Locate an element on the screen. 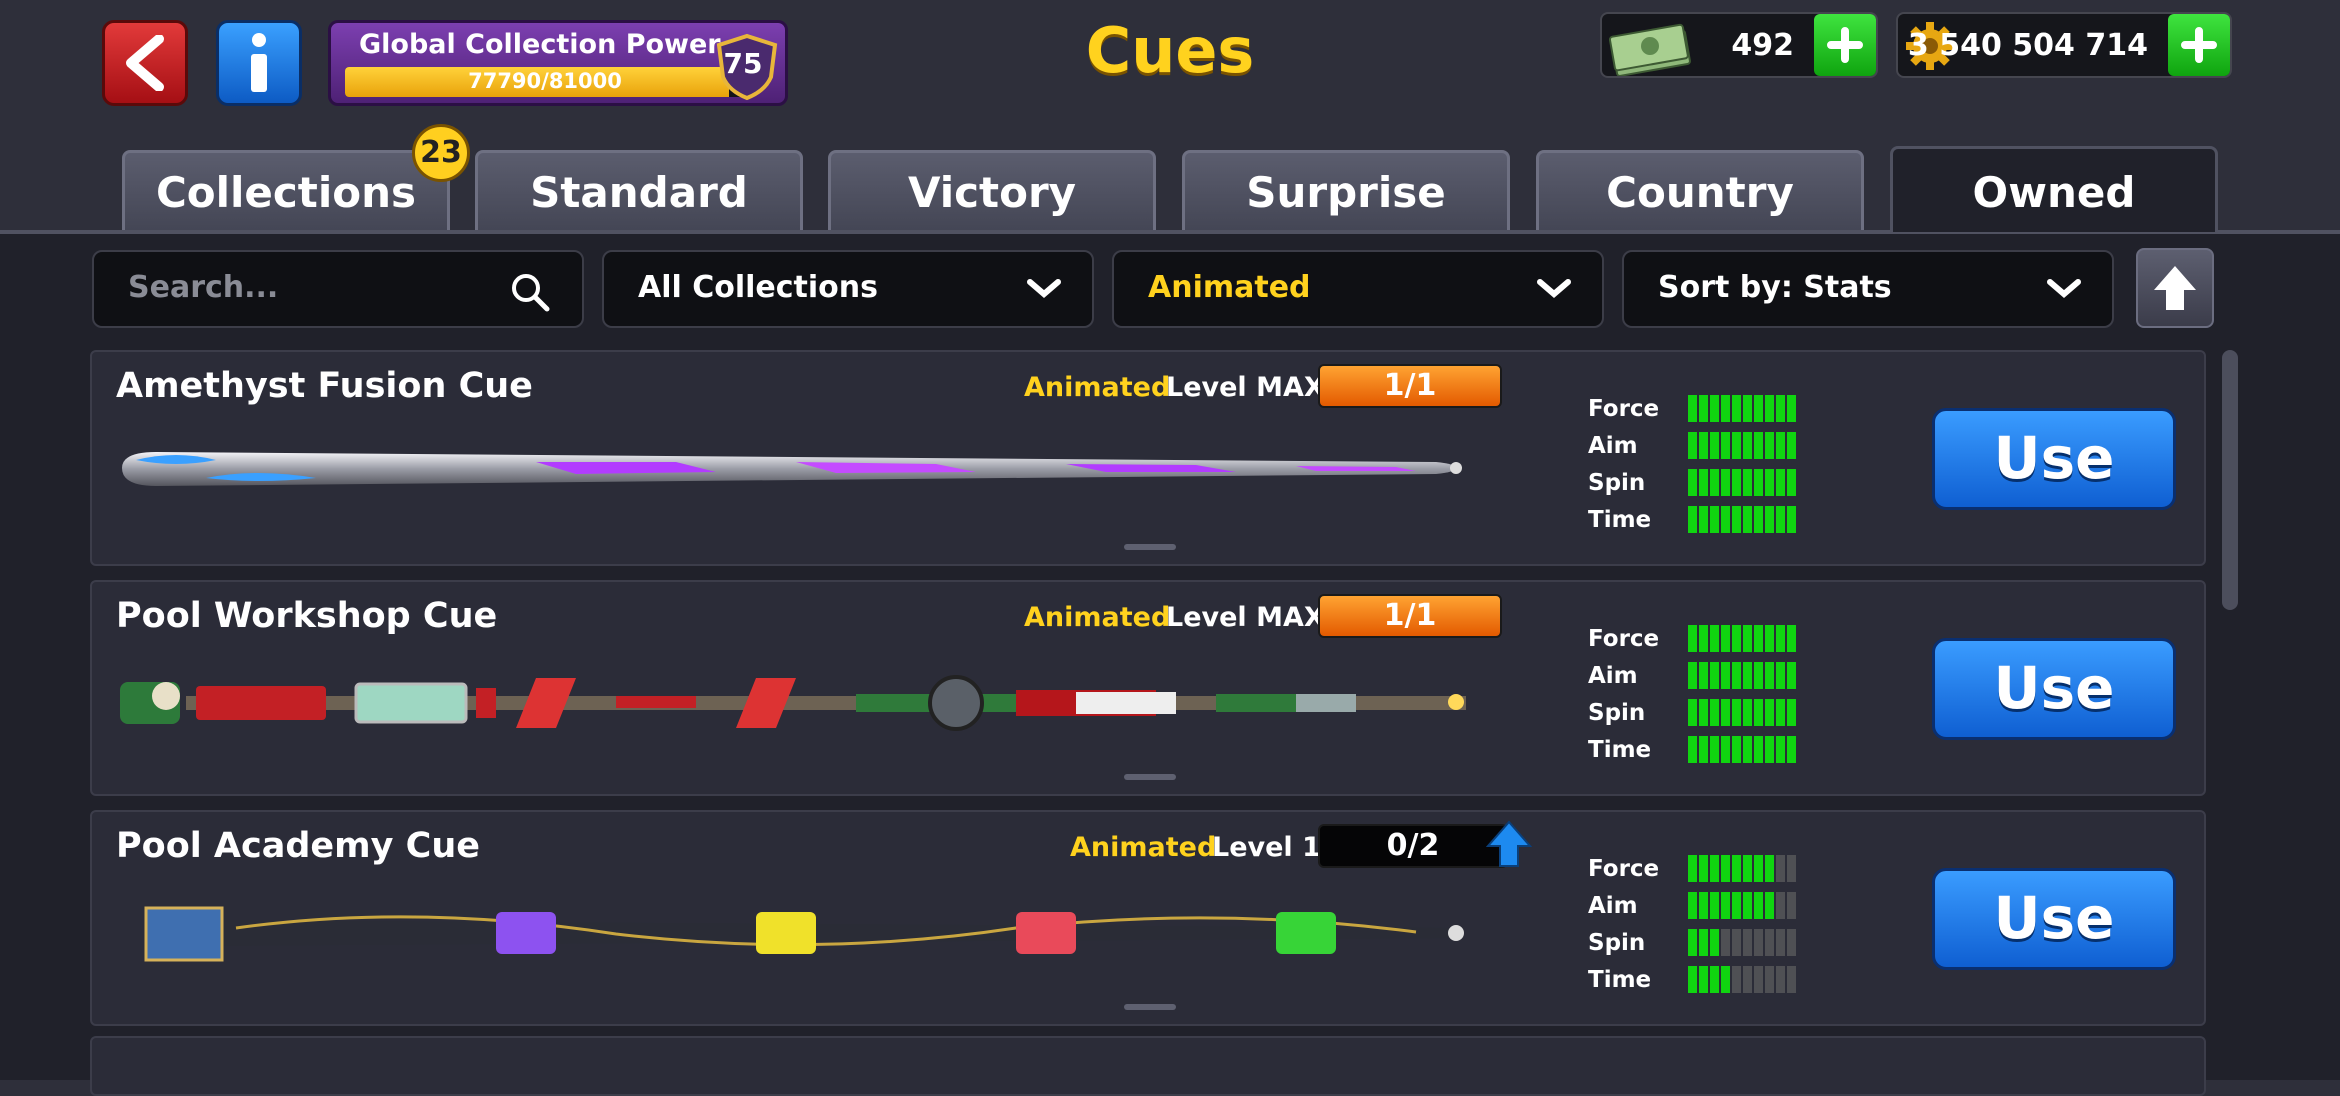  cue-name: Amethyst Fusion Cue is located at coordinates (324, 386).